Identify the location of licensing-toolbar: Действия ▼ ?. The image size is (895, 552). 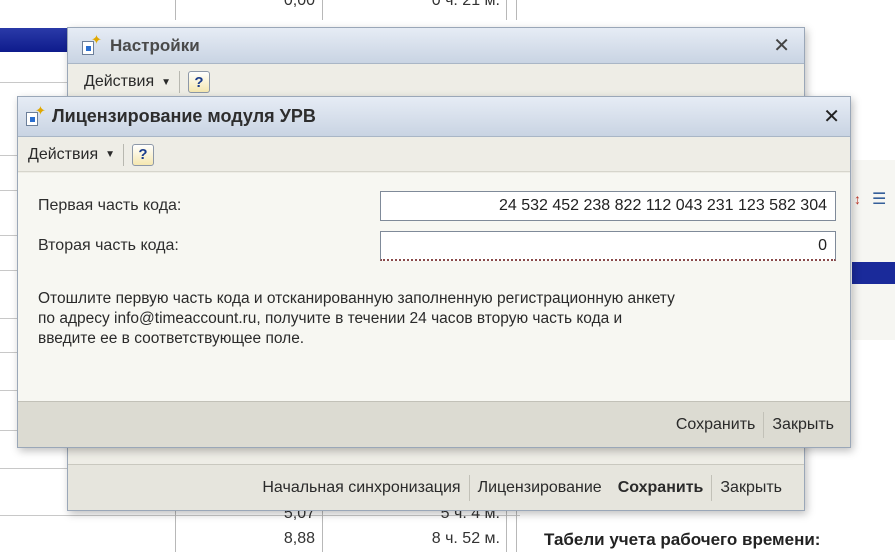
(434, 155).